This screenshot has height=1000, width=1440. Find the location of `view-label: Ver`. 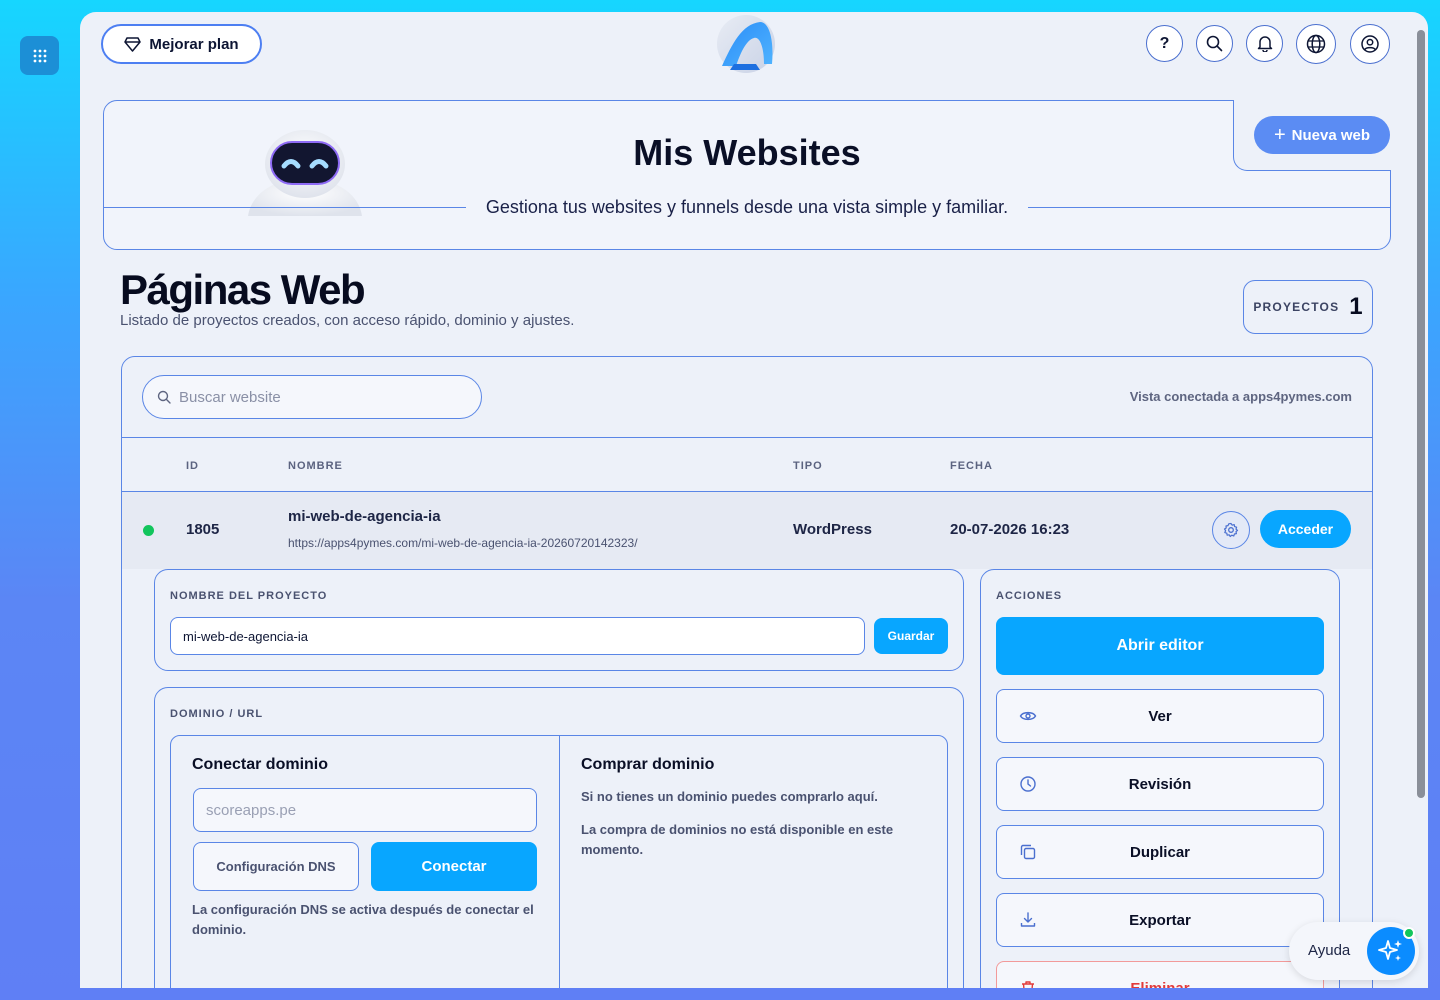

view-label: Ver is located at coordinates (1160, 716).